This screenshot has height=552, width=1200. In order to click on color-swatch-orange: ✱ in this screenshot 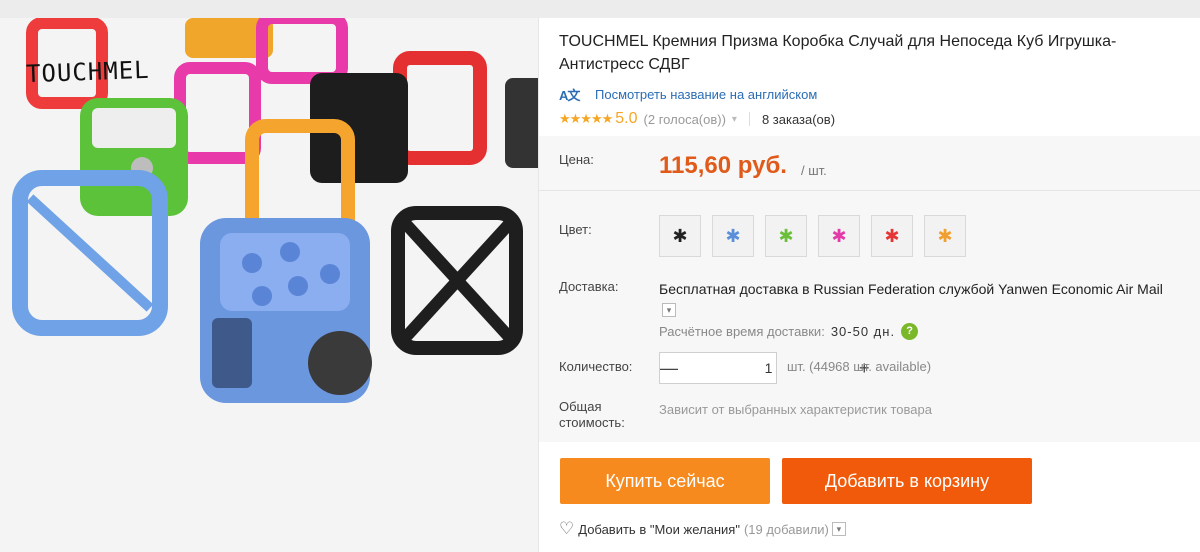, I will do `click(945, 236)`.